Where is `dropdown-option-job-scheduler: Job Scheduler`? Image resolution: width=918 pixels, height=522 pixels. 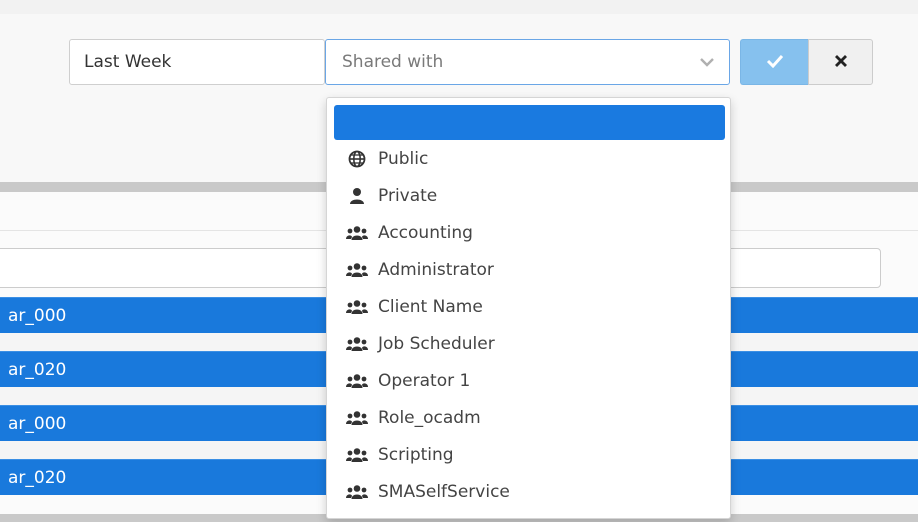
dropdown-option-job-scheduler: Job Scheduler is located at coordinates (528, 343).